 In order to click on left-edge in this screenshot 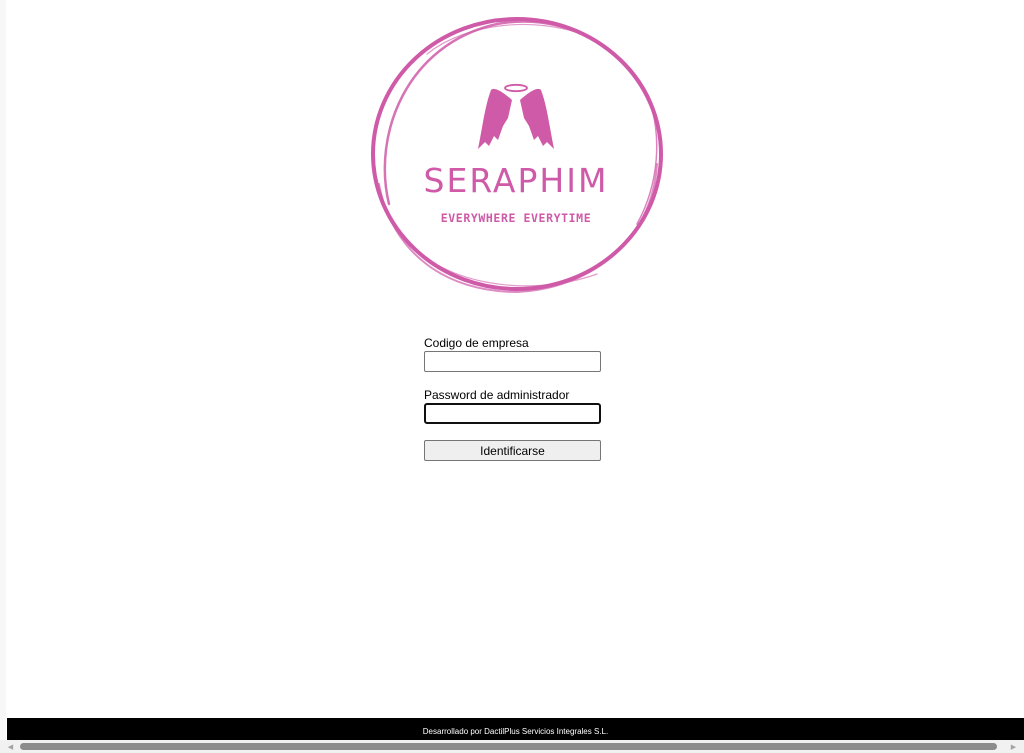, I will do `click(3, 370)`.